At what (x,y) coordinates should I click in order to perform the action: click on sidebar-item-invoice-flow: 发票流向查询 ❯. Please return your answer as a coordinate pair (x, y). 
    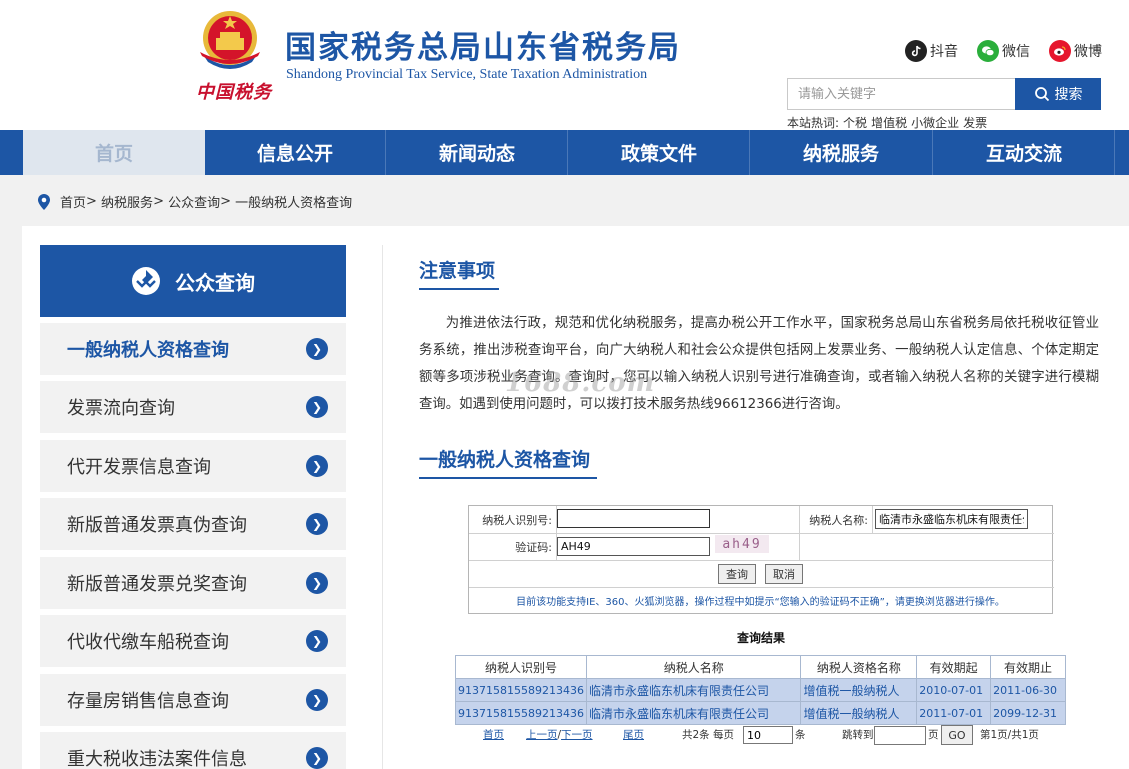
    Looking at the image, I should click on (193, 407).